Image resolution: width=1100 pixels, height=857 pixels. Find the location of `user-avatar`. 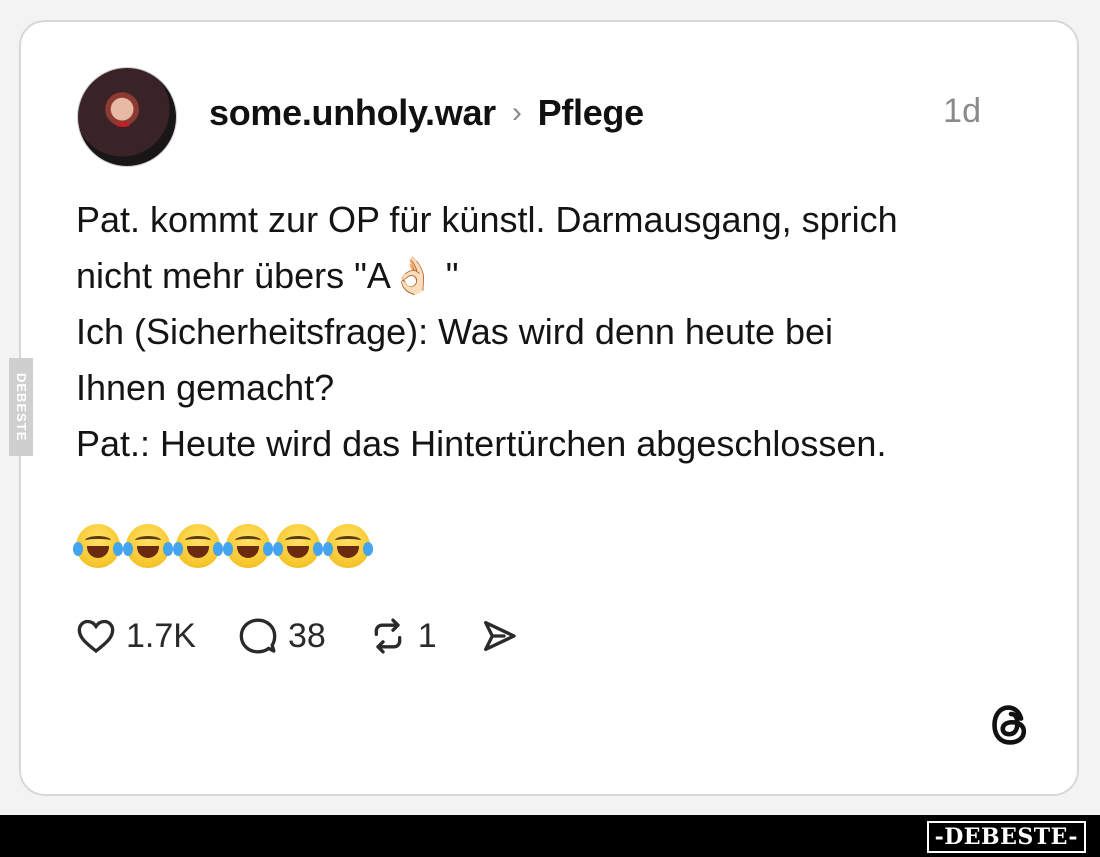

user-avatar is located at coordinates (127, 117).